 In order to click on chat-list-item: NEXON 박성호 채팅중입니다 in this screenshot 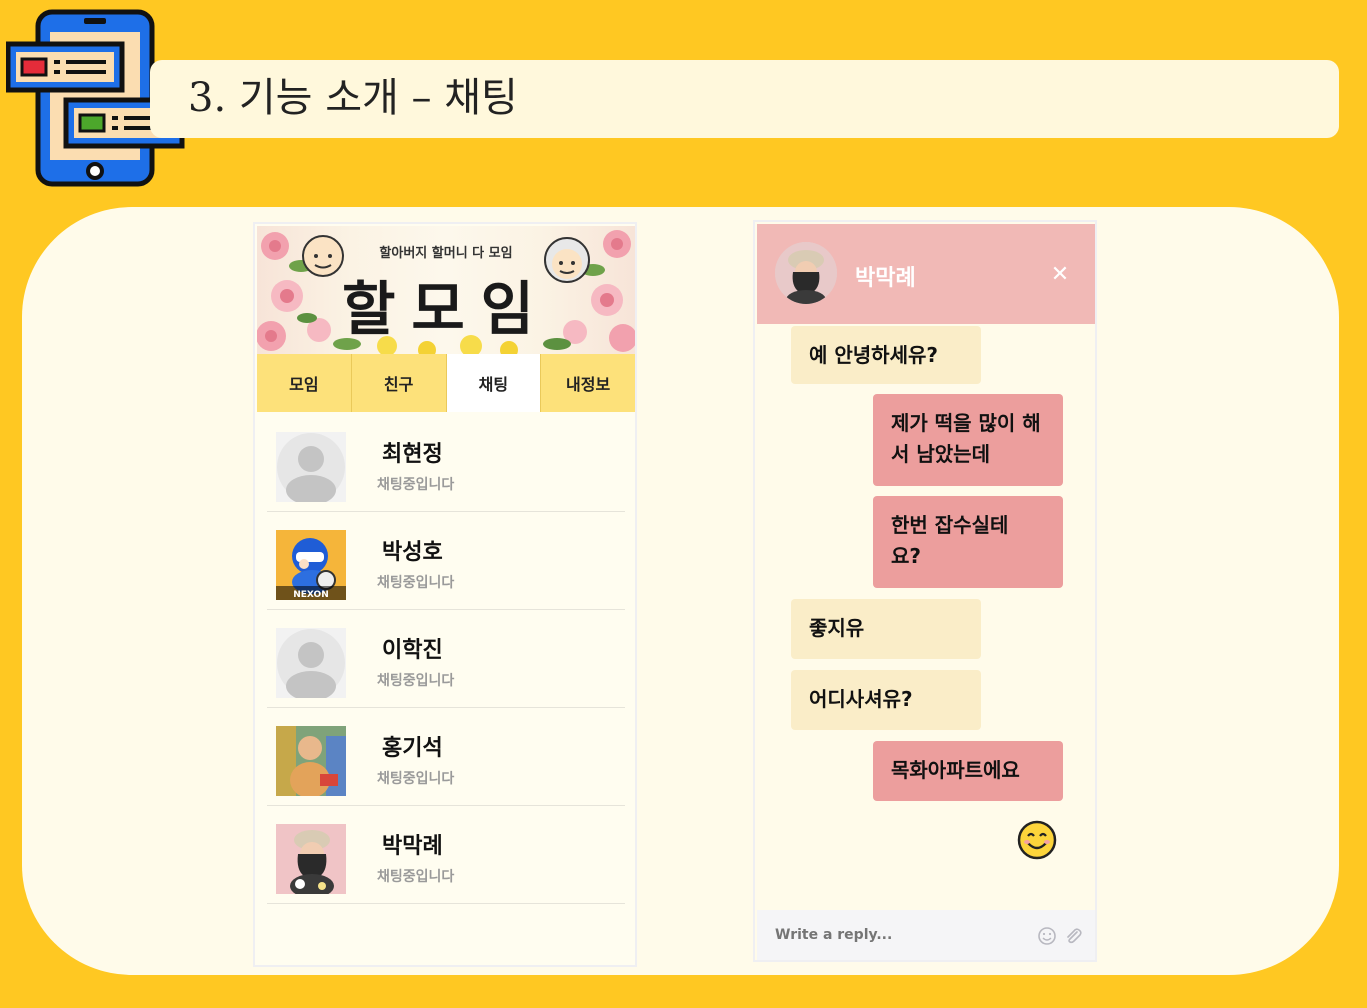, I will do `click(446, 561)`.